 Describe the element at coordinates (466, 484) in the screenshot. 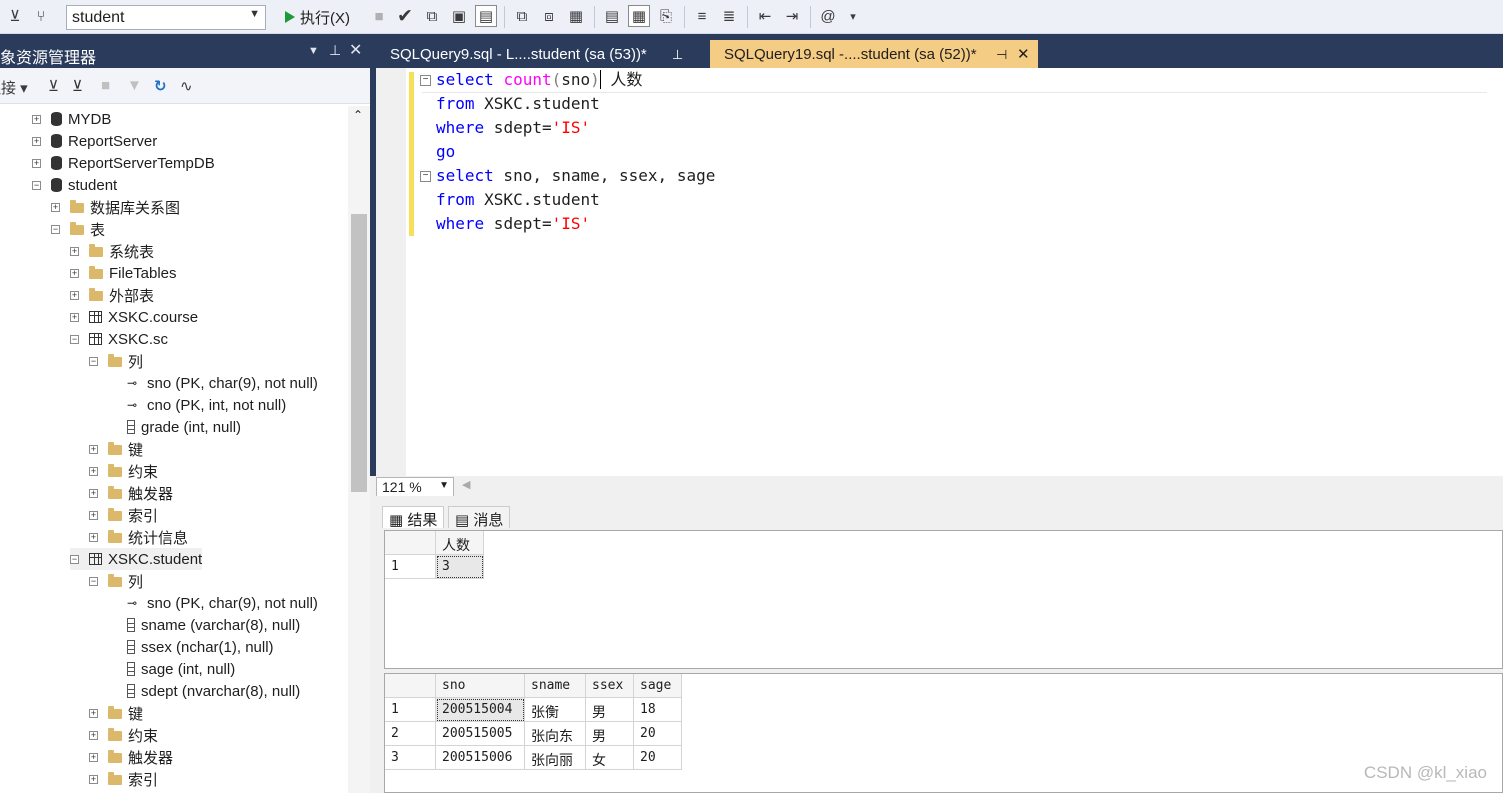

I see `scroll-left-icon: ◀` at that location.